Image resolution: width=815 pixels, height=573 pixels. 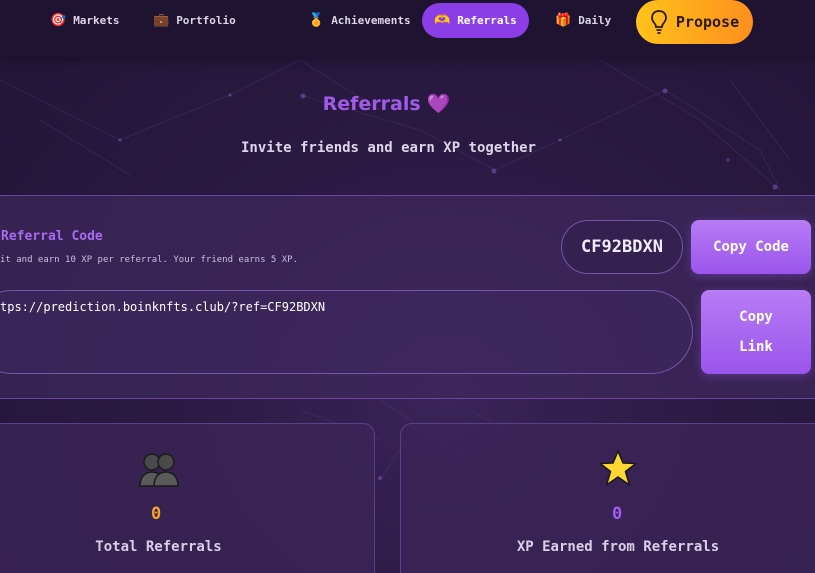 I want to click on nav-item-label: Markets, so click(x=96, y=20).